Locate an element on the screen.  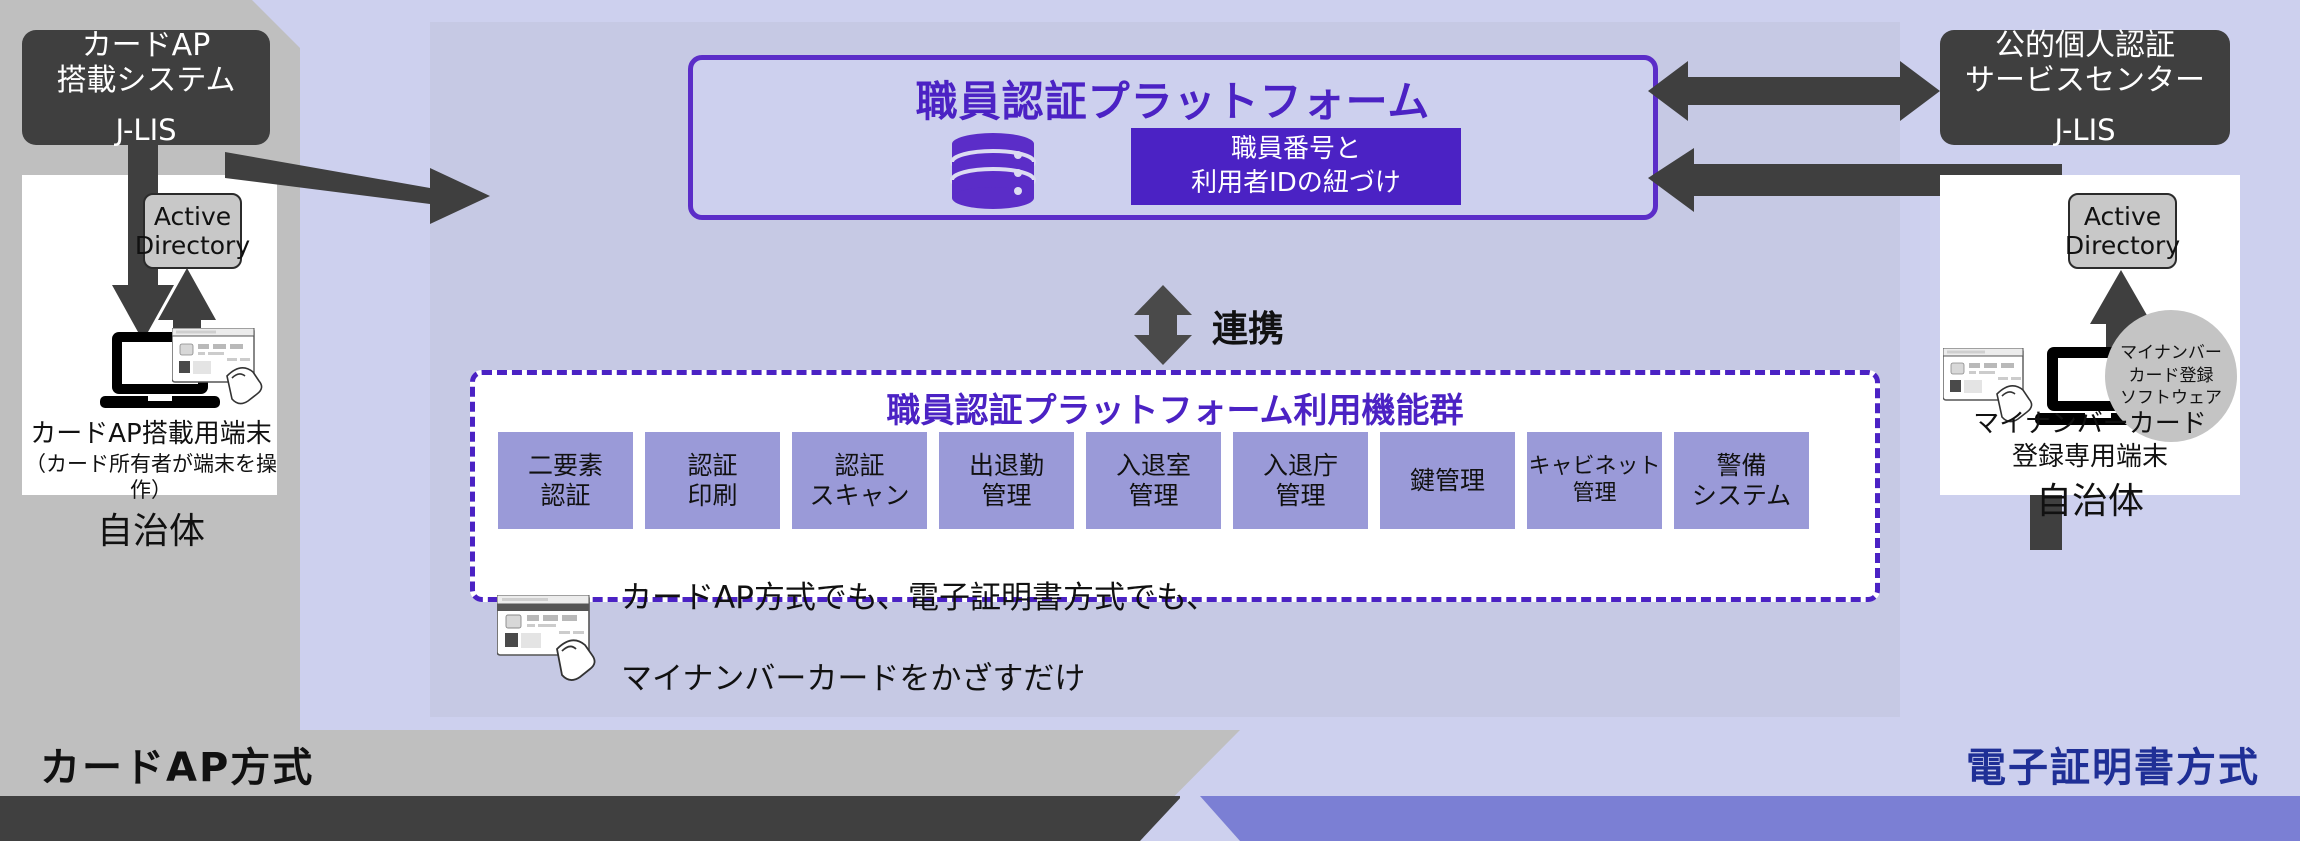
right-system-line1: 公的個人認証 is located at coordinates (2085, 45).